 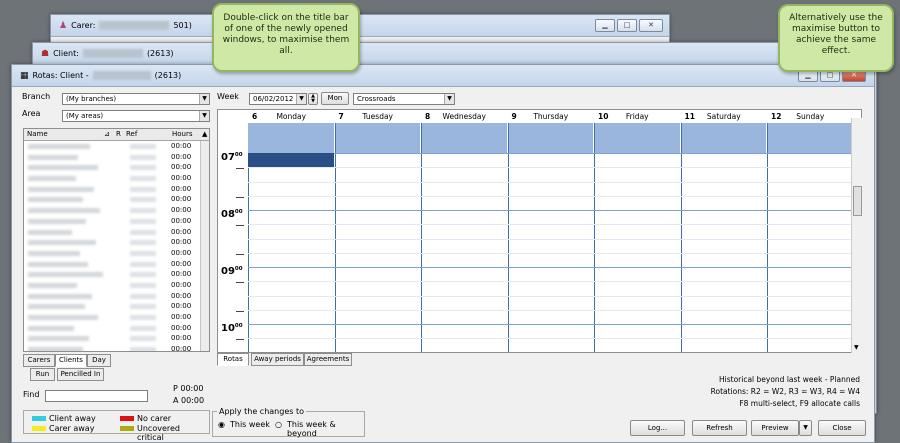 I want to click on find-input, so click(x=96, y=396).